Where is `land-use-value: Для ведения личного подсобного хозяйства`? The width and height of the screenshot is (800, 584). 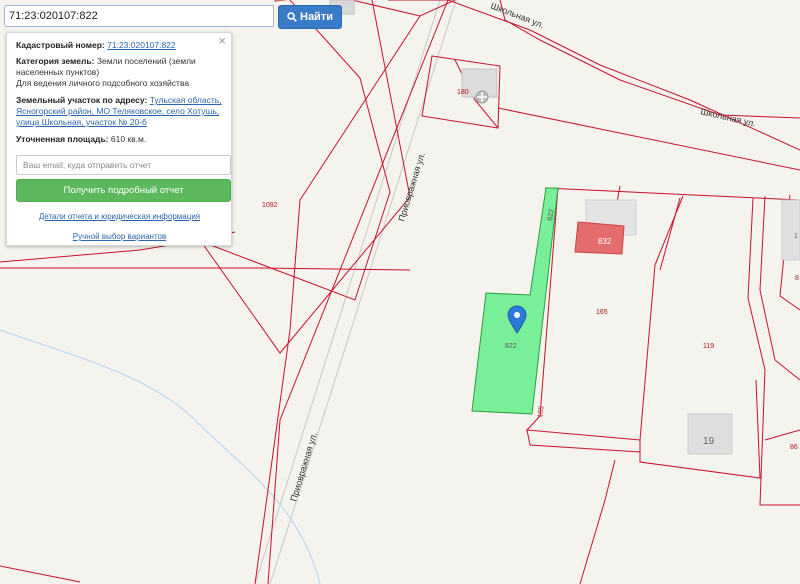
land-use-value: Для ведения личного подсобного хозяйства is located at coordinates (103, 83).